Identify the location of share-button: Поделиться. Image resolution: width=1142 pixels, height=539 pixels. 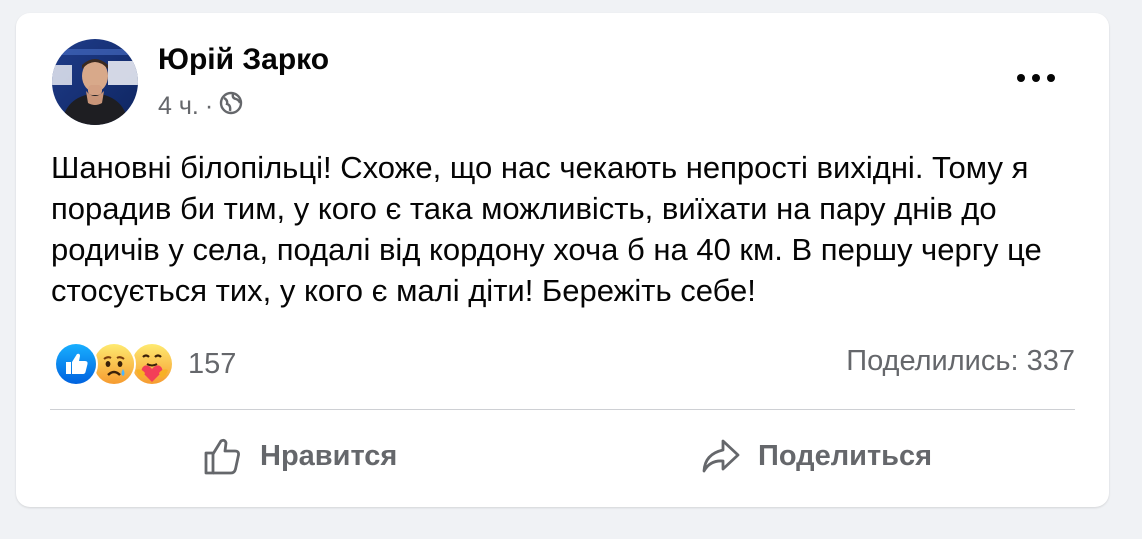
(816, 456).